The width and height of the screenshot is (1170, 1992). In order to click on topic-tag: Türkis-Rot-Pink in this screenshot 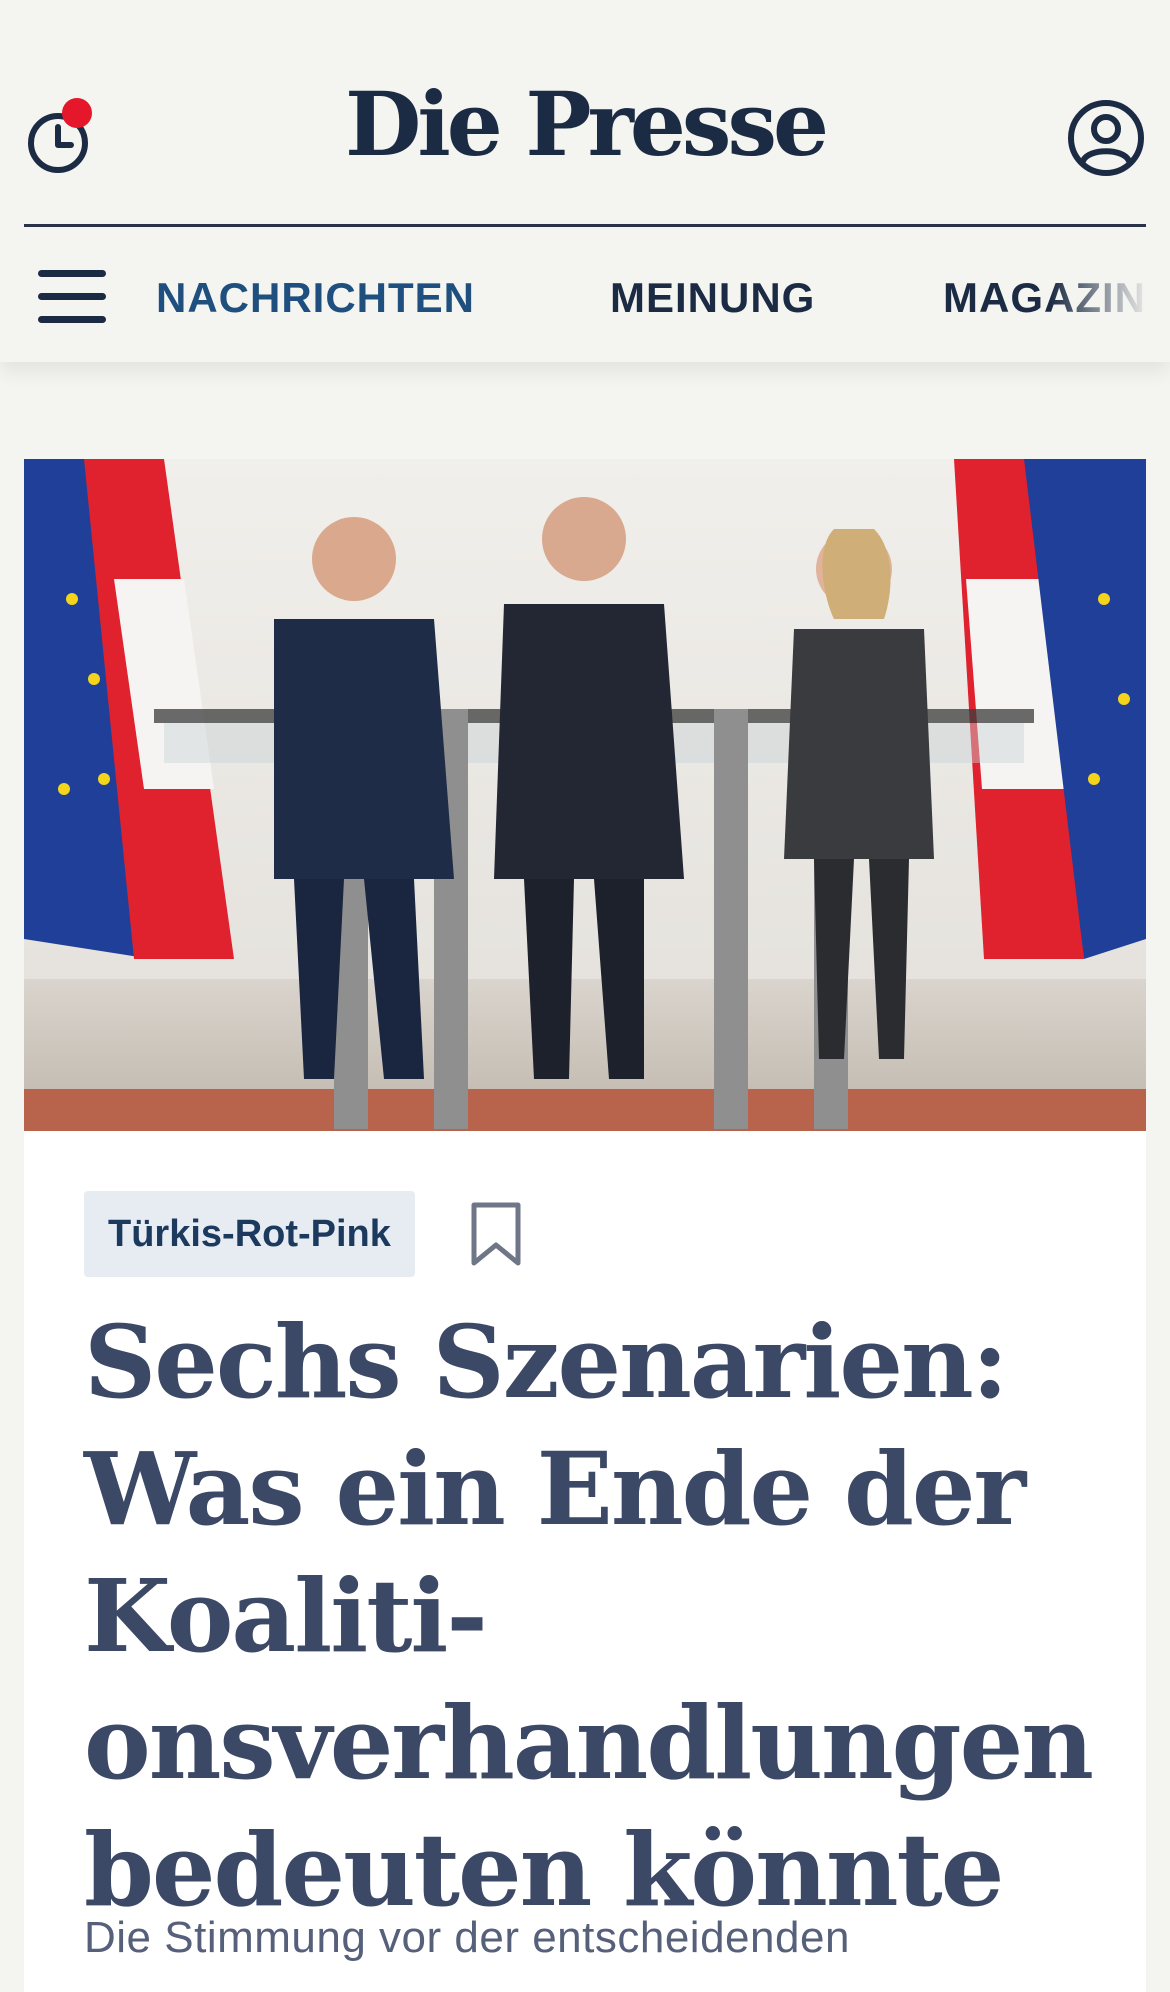, I will do `click(249, 1234)`.